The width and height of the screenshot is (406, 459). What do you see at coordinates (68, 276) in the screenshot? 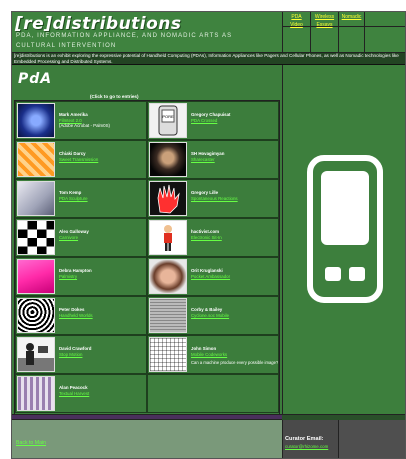
I see `entry-work-link: Palmistry` at bounding box center [68, 276].